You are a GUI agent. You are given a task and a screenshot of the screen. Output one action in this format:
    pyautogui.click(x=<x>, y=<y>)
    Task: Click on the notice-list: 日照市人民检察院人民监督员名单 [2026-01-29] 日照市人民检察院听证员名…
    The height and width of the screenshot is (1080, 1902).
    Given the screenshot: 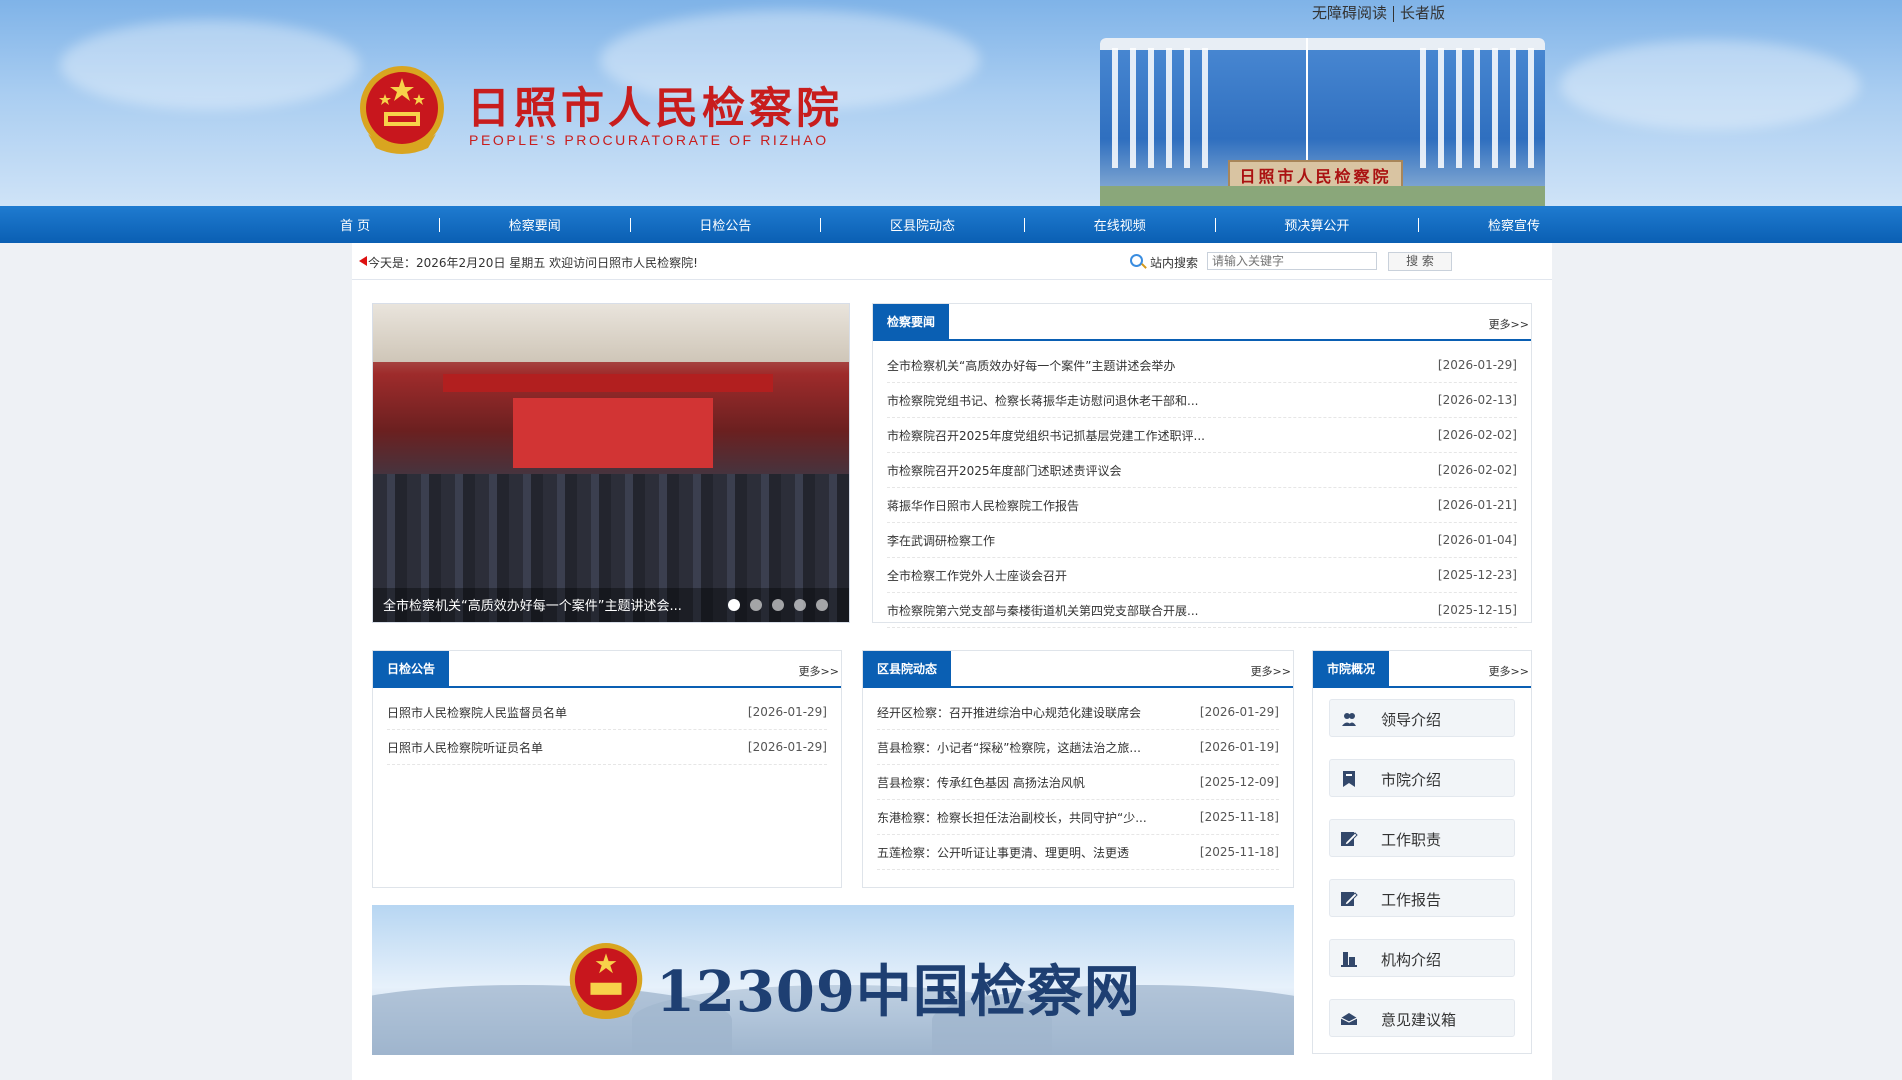 What is the action you would take?
    pyautogui.click(x=607, y=730)
    